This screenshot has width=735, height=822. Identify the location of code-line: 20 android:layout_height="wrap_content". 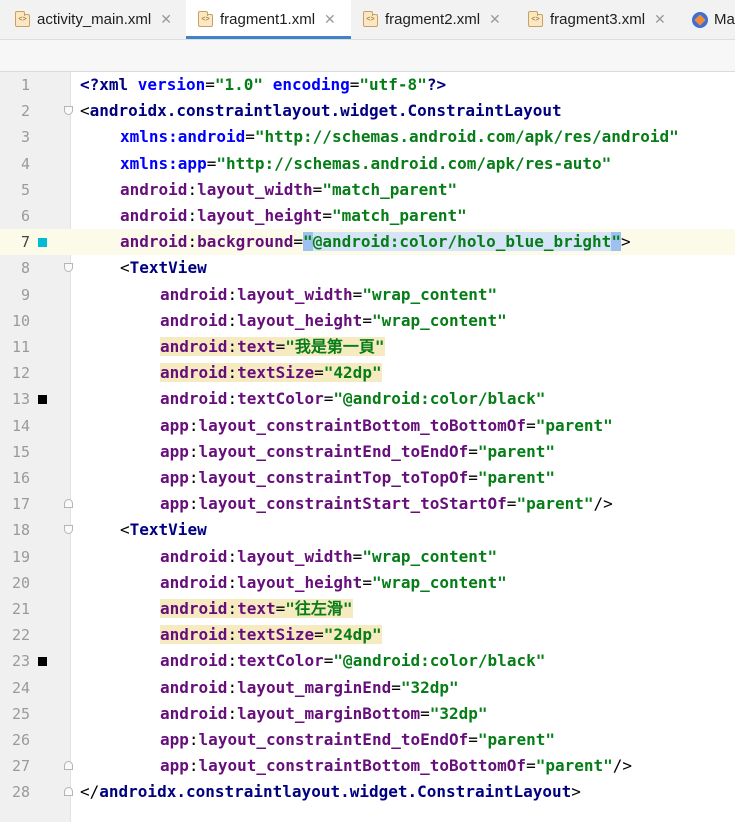
(367, 583).